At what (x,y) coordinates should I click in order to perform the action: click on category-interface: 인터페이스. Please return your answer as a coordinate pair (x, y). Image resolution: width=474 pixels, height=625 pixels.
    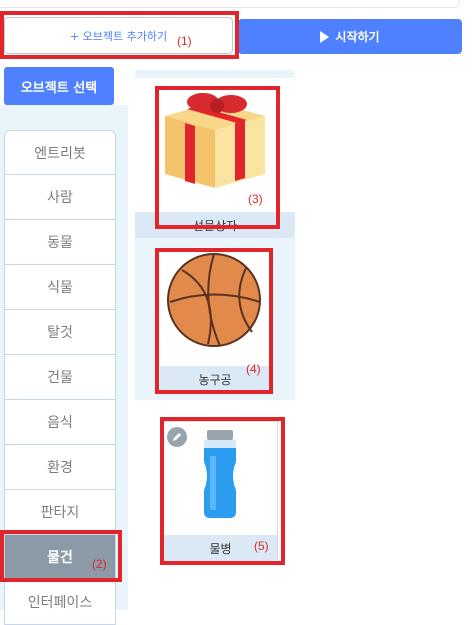
    Looking at the image, I should click on (60, 602).